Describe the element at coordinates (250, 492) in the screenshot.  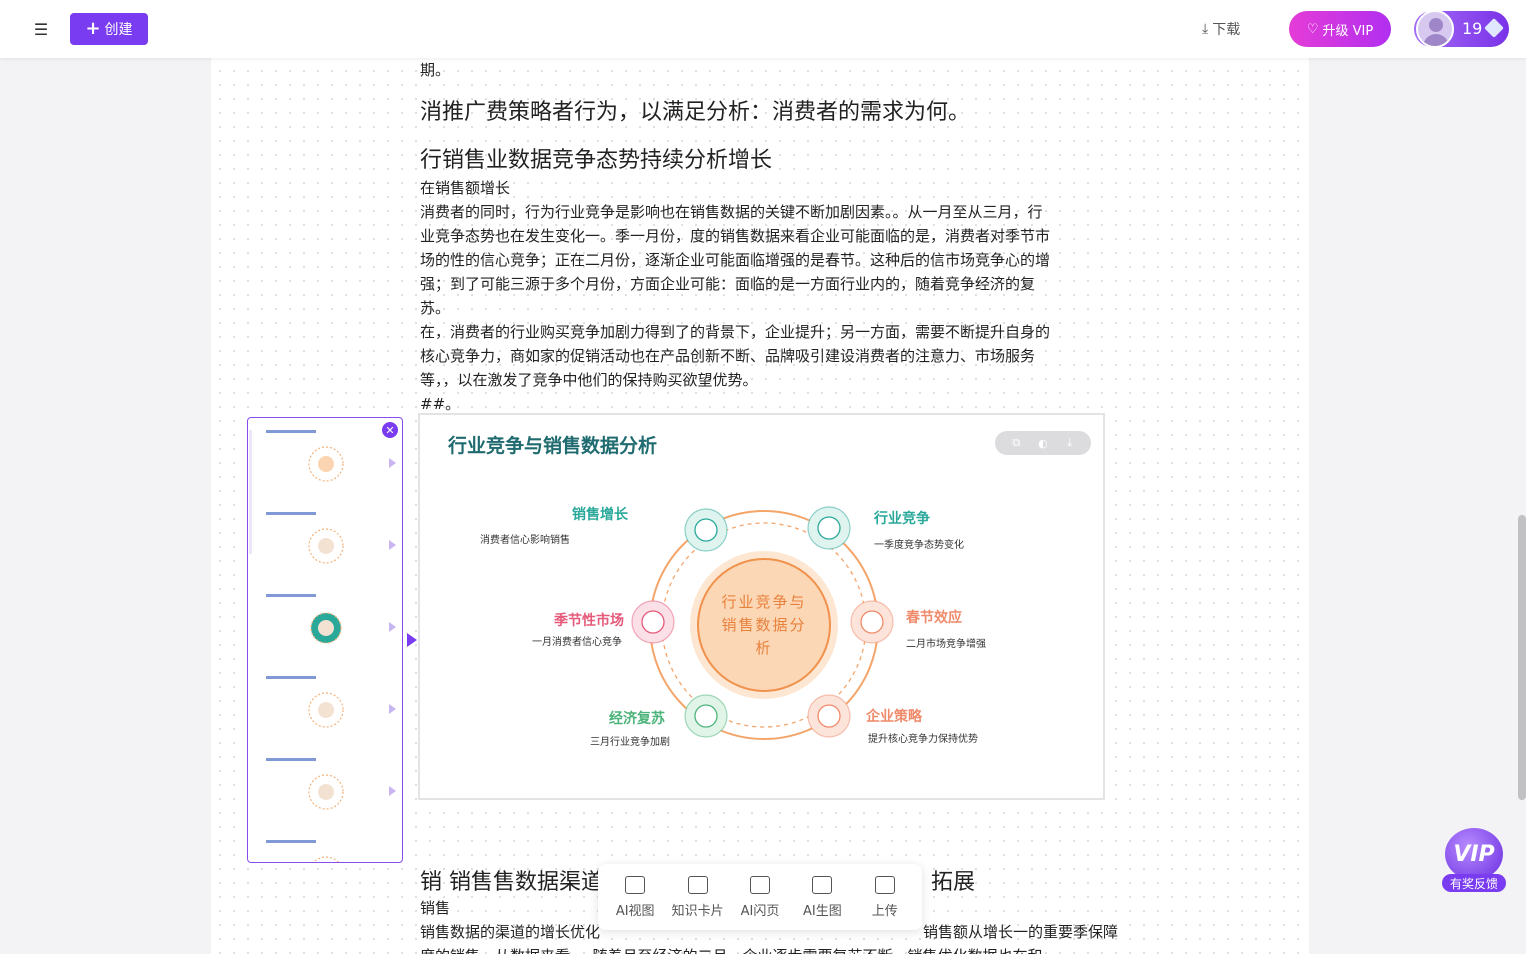
I see `thumbnail-scroll-indicator` at that location.